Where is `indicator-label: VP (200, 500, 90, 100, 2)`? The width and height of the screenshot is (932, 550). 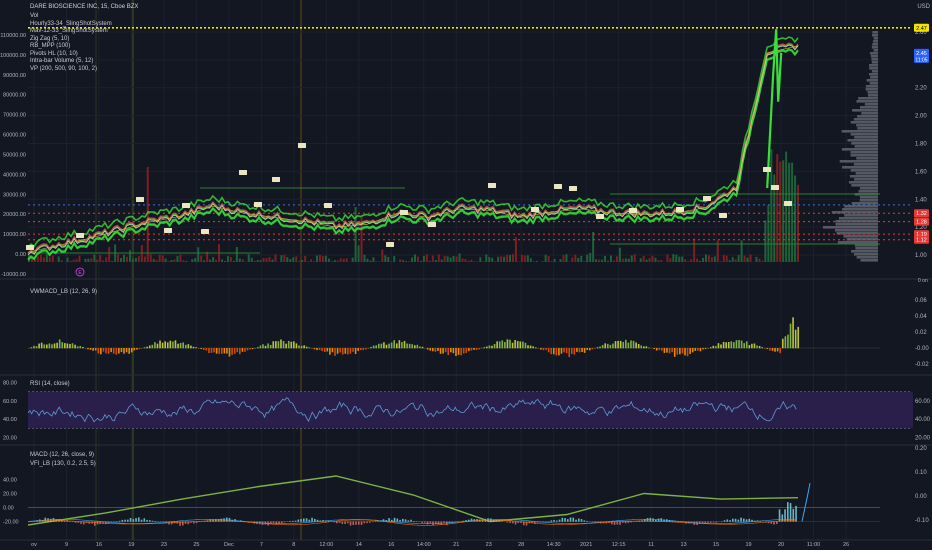
indicator-label: VP (200, 500, 90, 100, 2) is located at coordinates (63, 69).